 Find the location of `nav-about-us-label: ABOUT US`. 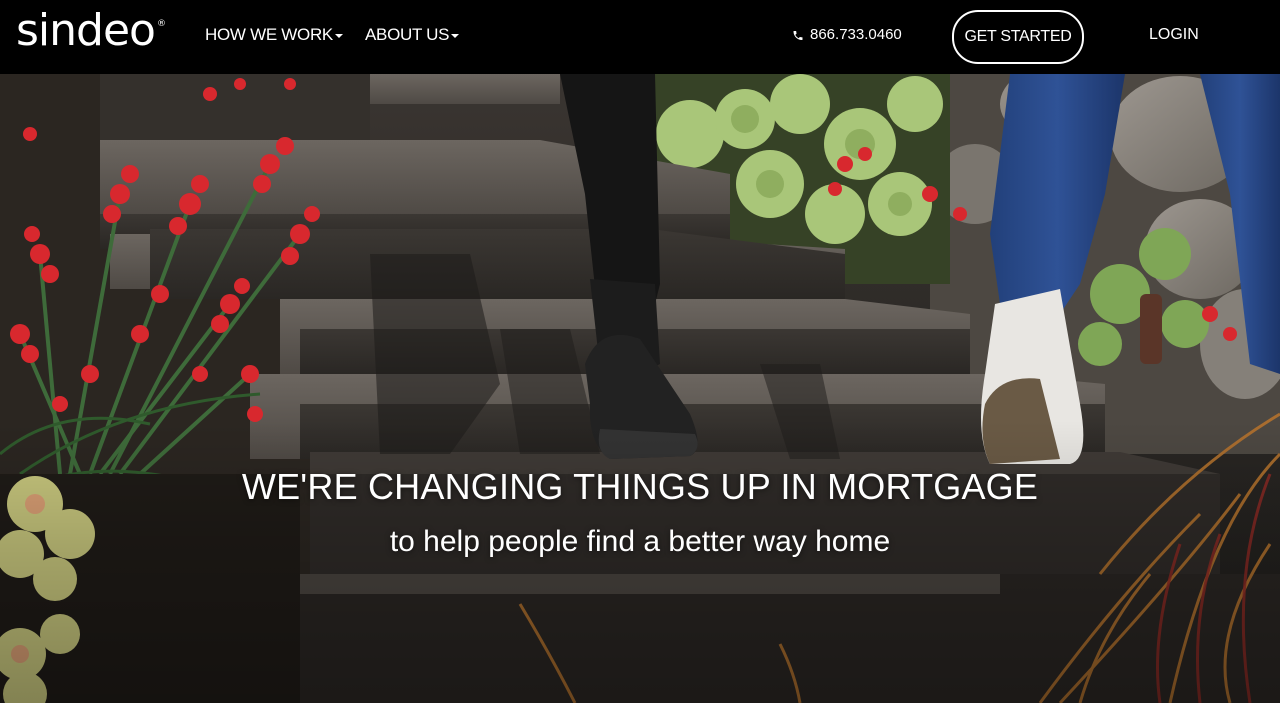

nav-about-us-label: ABOUT US is located at coordinates (407, 34).